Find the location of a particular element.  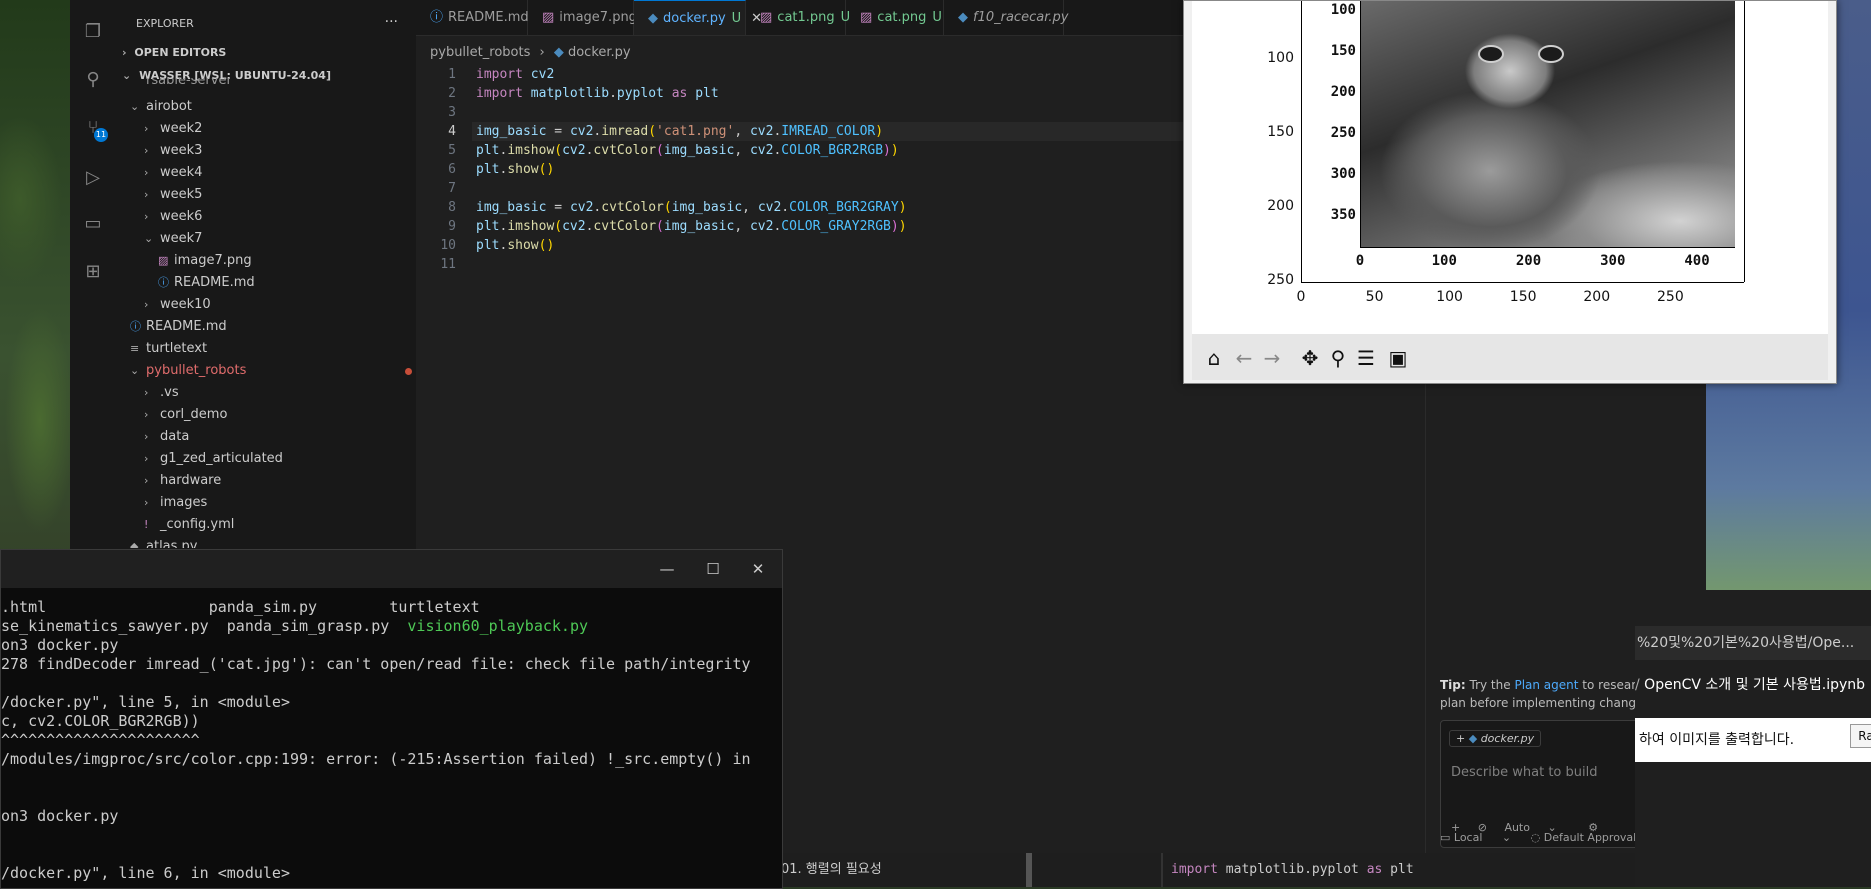

open-editors-section: › OPEN EDITORS is located at coordinates (266, 53).